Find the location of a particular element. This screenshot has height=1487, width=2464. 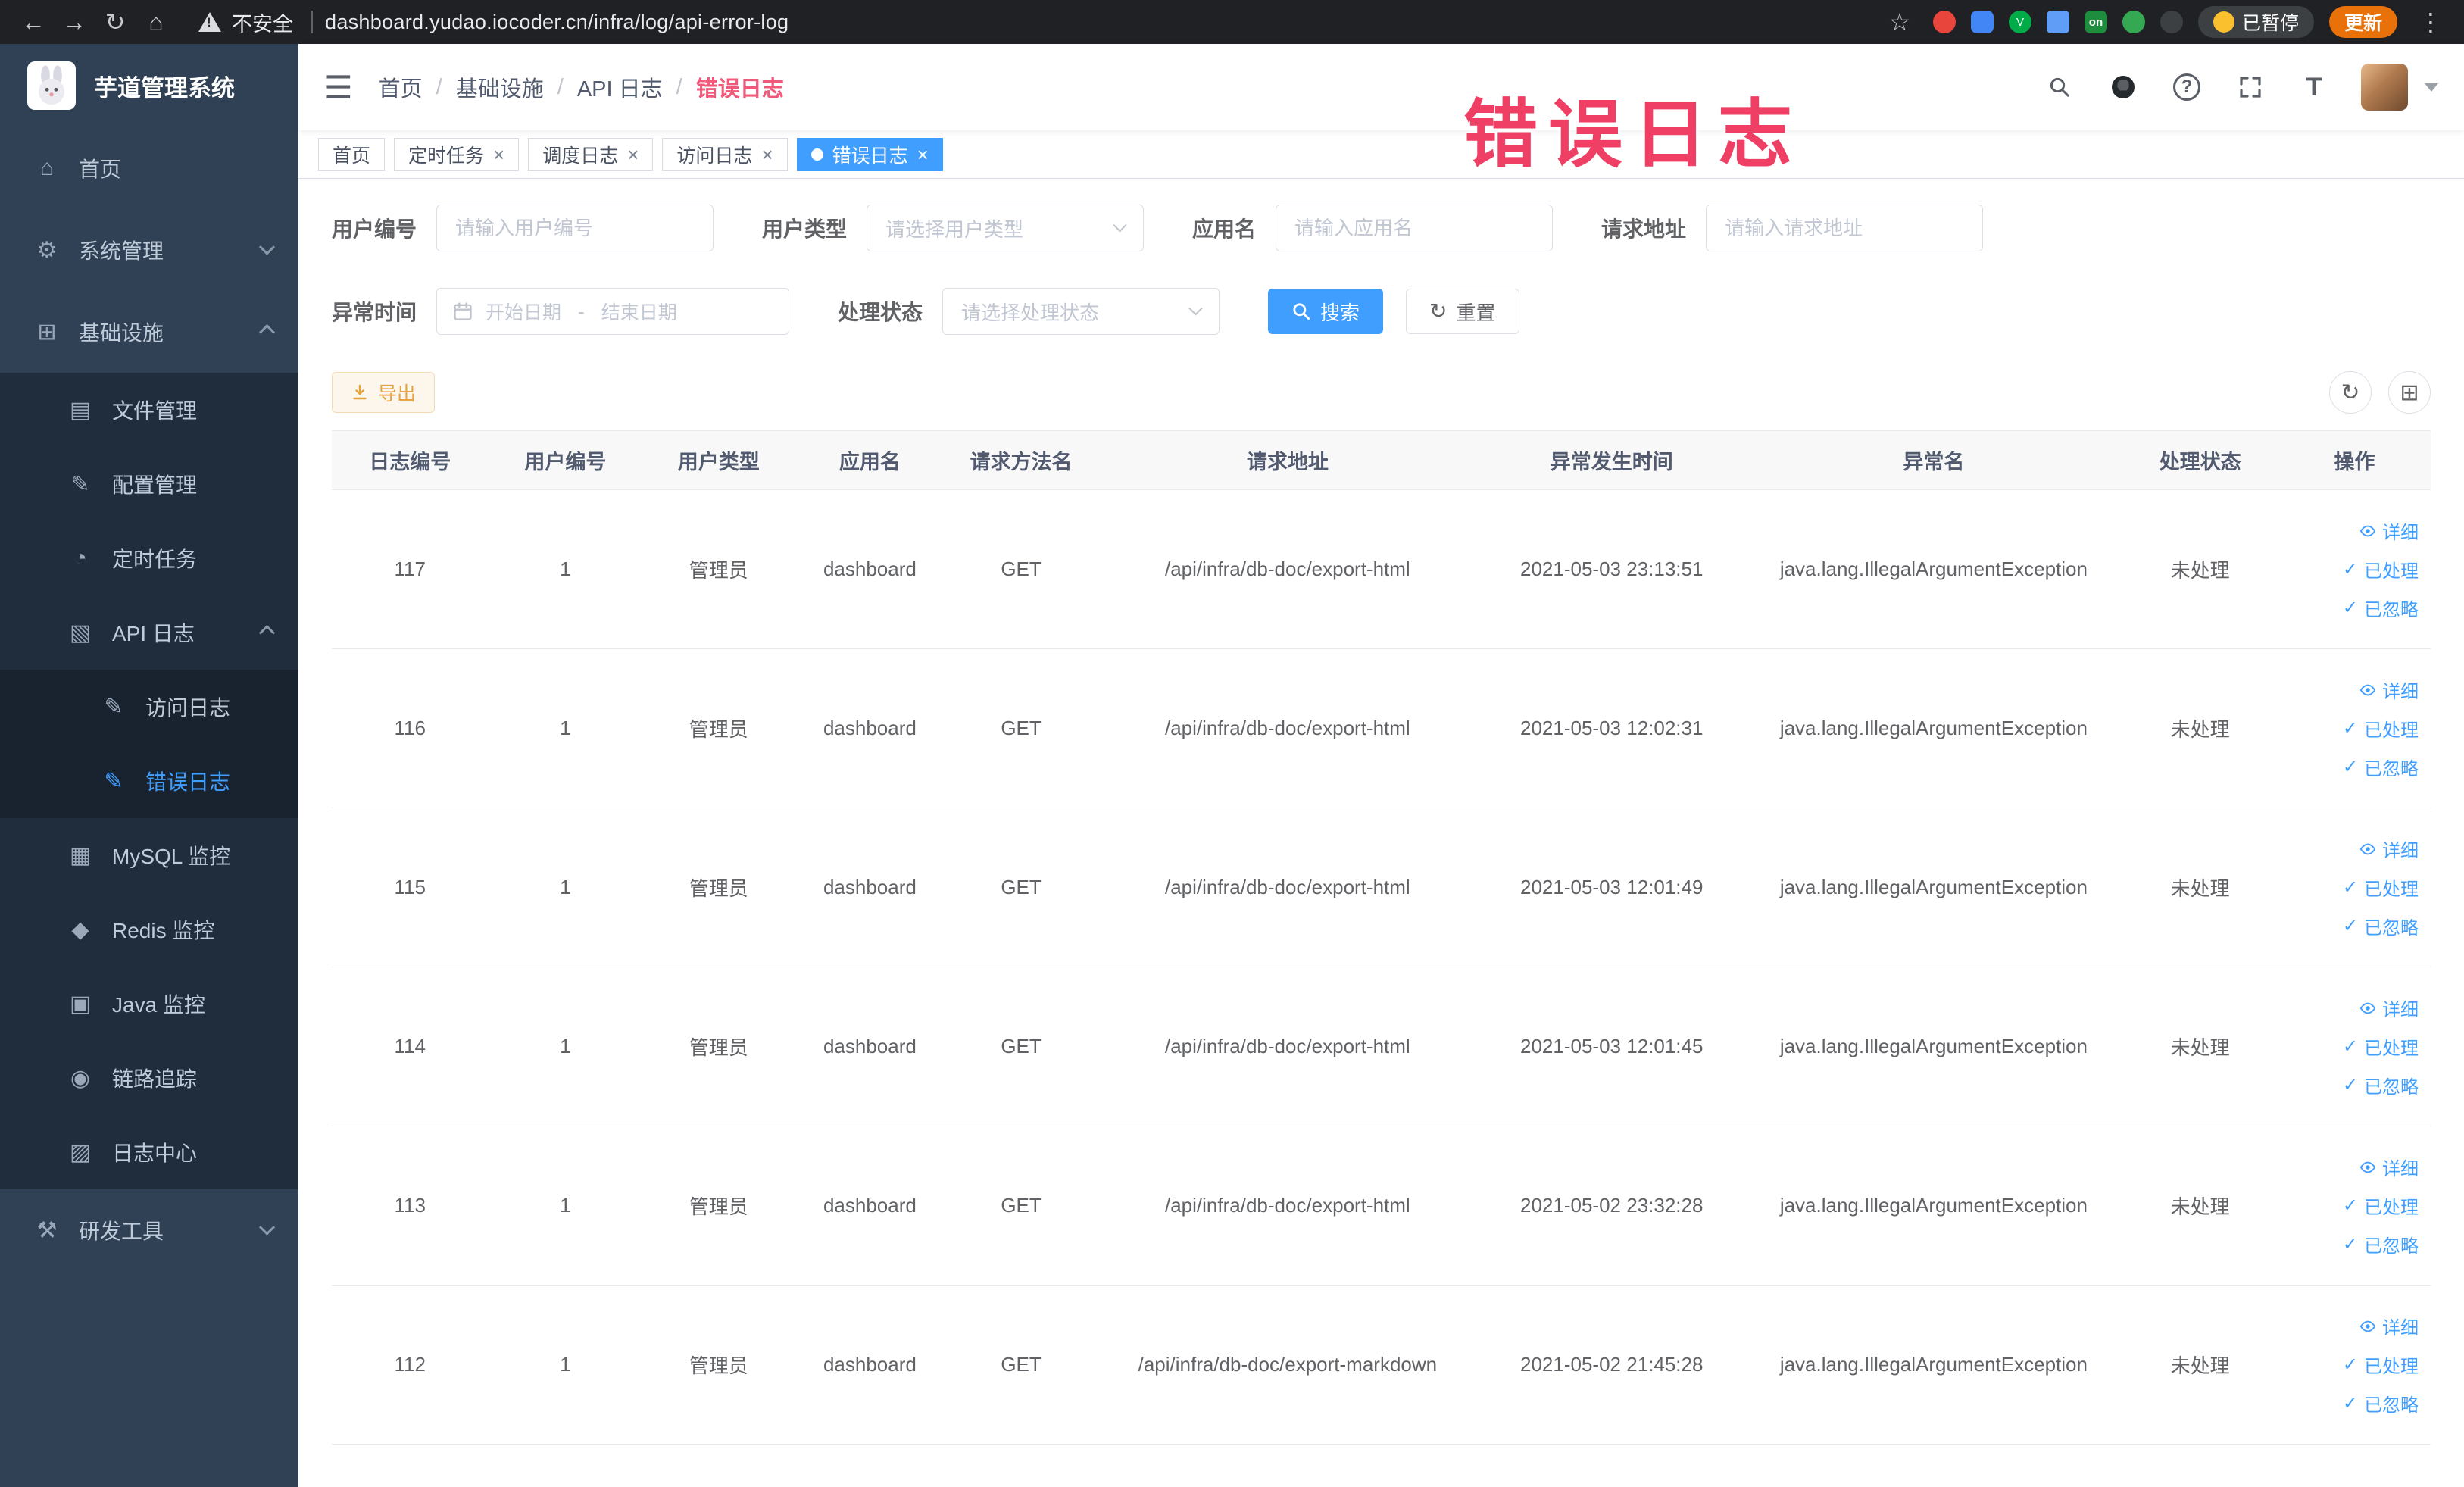

sidebar-item-java-monitor: ▣ Java 监控 is located at coordinates (149, 1004).